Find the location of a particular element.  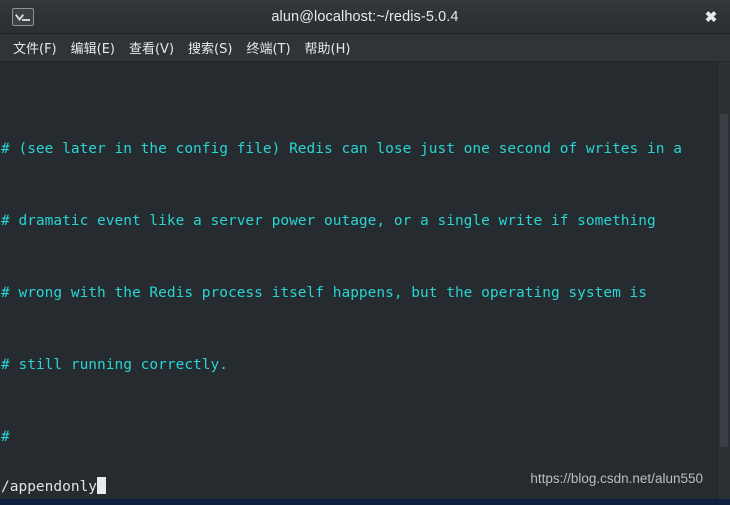

title-bar: alun@localhost:~/redis-5.0.4 ✖ is located at coordinates (365, 17).